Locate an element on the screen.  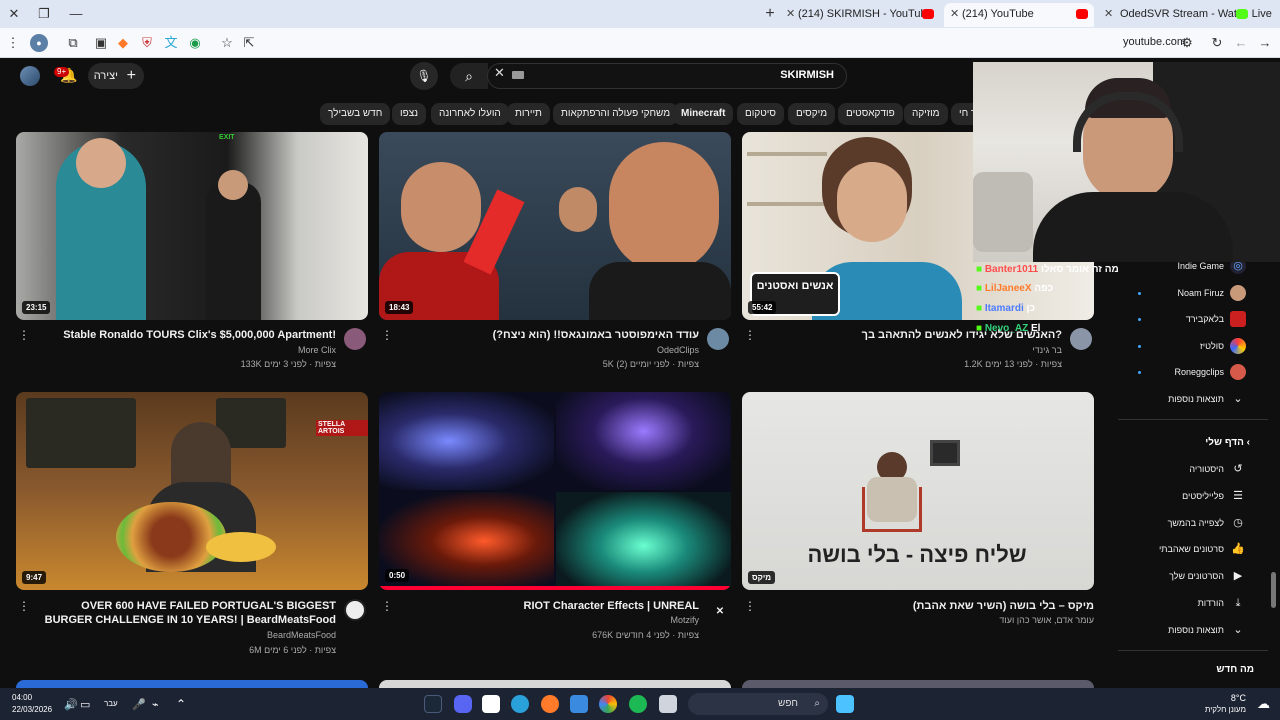
channel-name: עומר אדם, אושר כהן ועוד is located at coordinates (927, 620).